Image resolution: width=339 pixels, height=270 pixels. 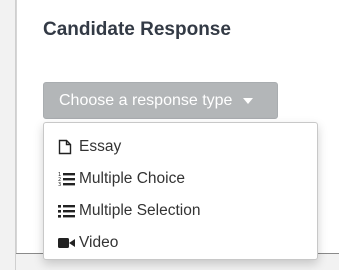 I want to click on ordered-list-icon: 1 2 3, so click(x=67, y=179).